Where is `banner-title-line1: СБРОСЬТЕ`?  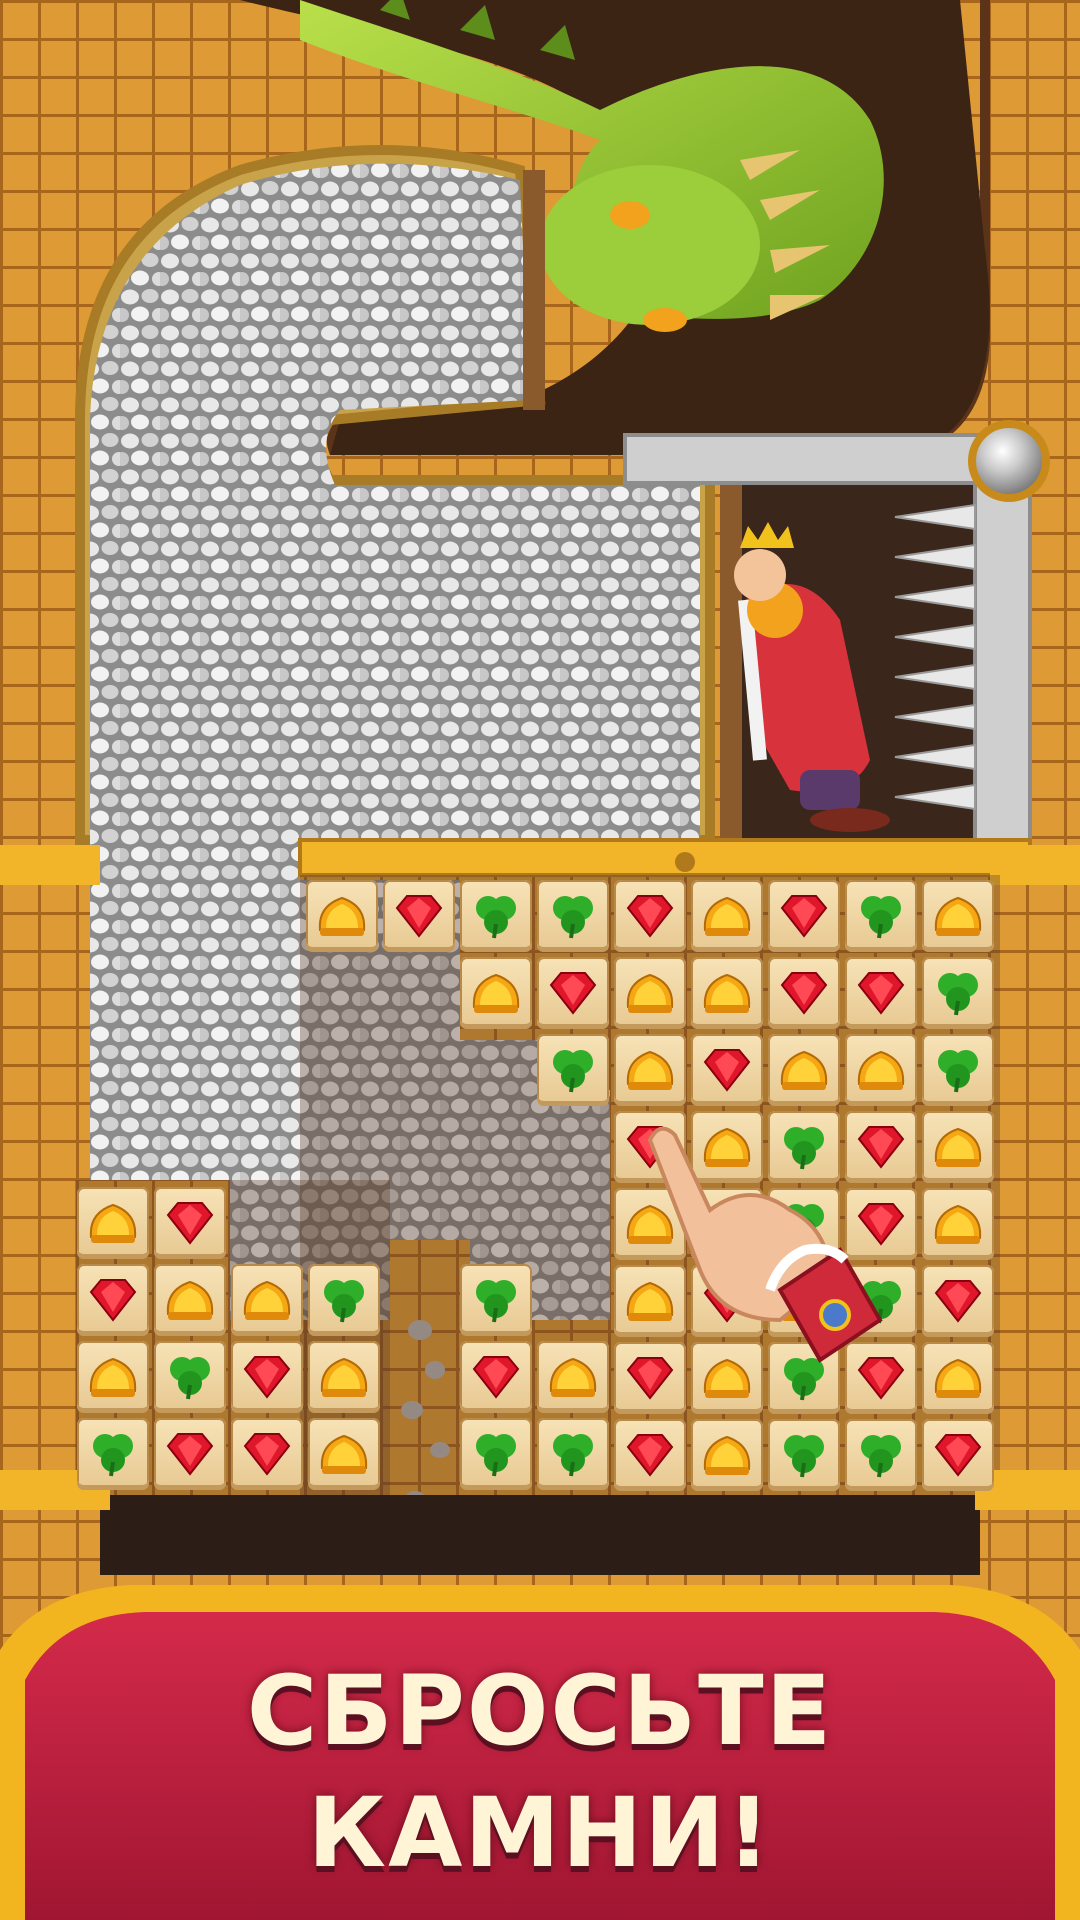 banner-title-line1: СБРОСЬТЕ is located at coordinates (540, 1711).